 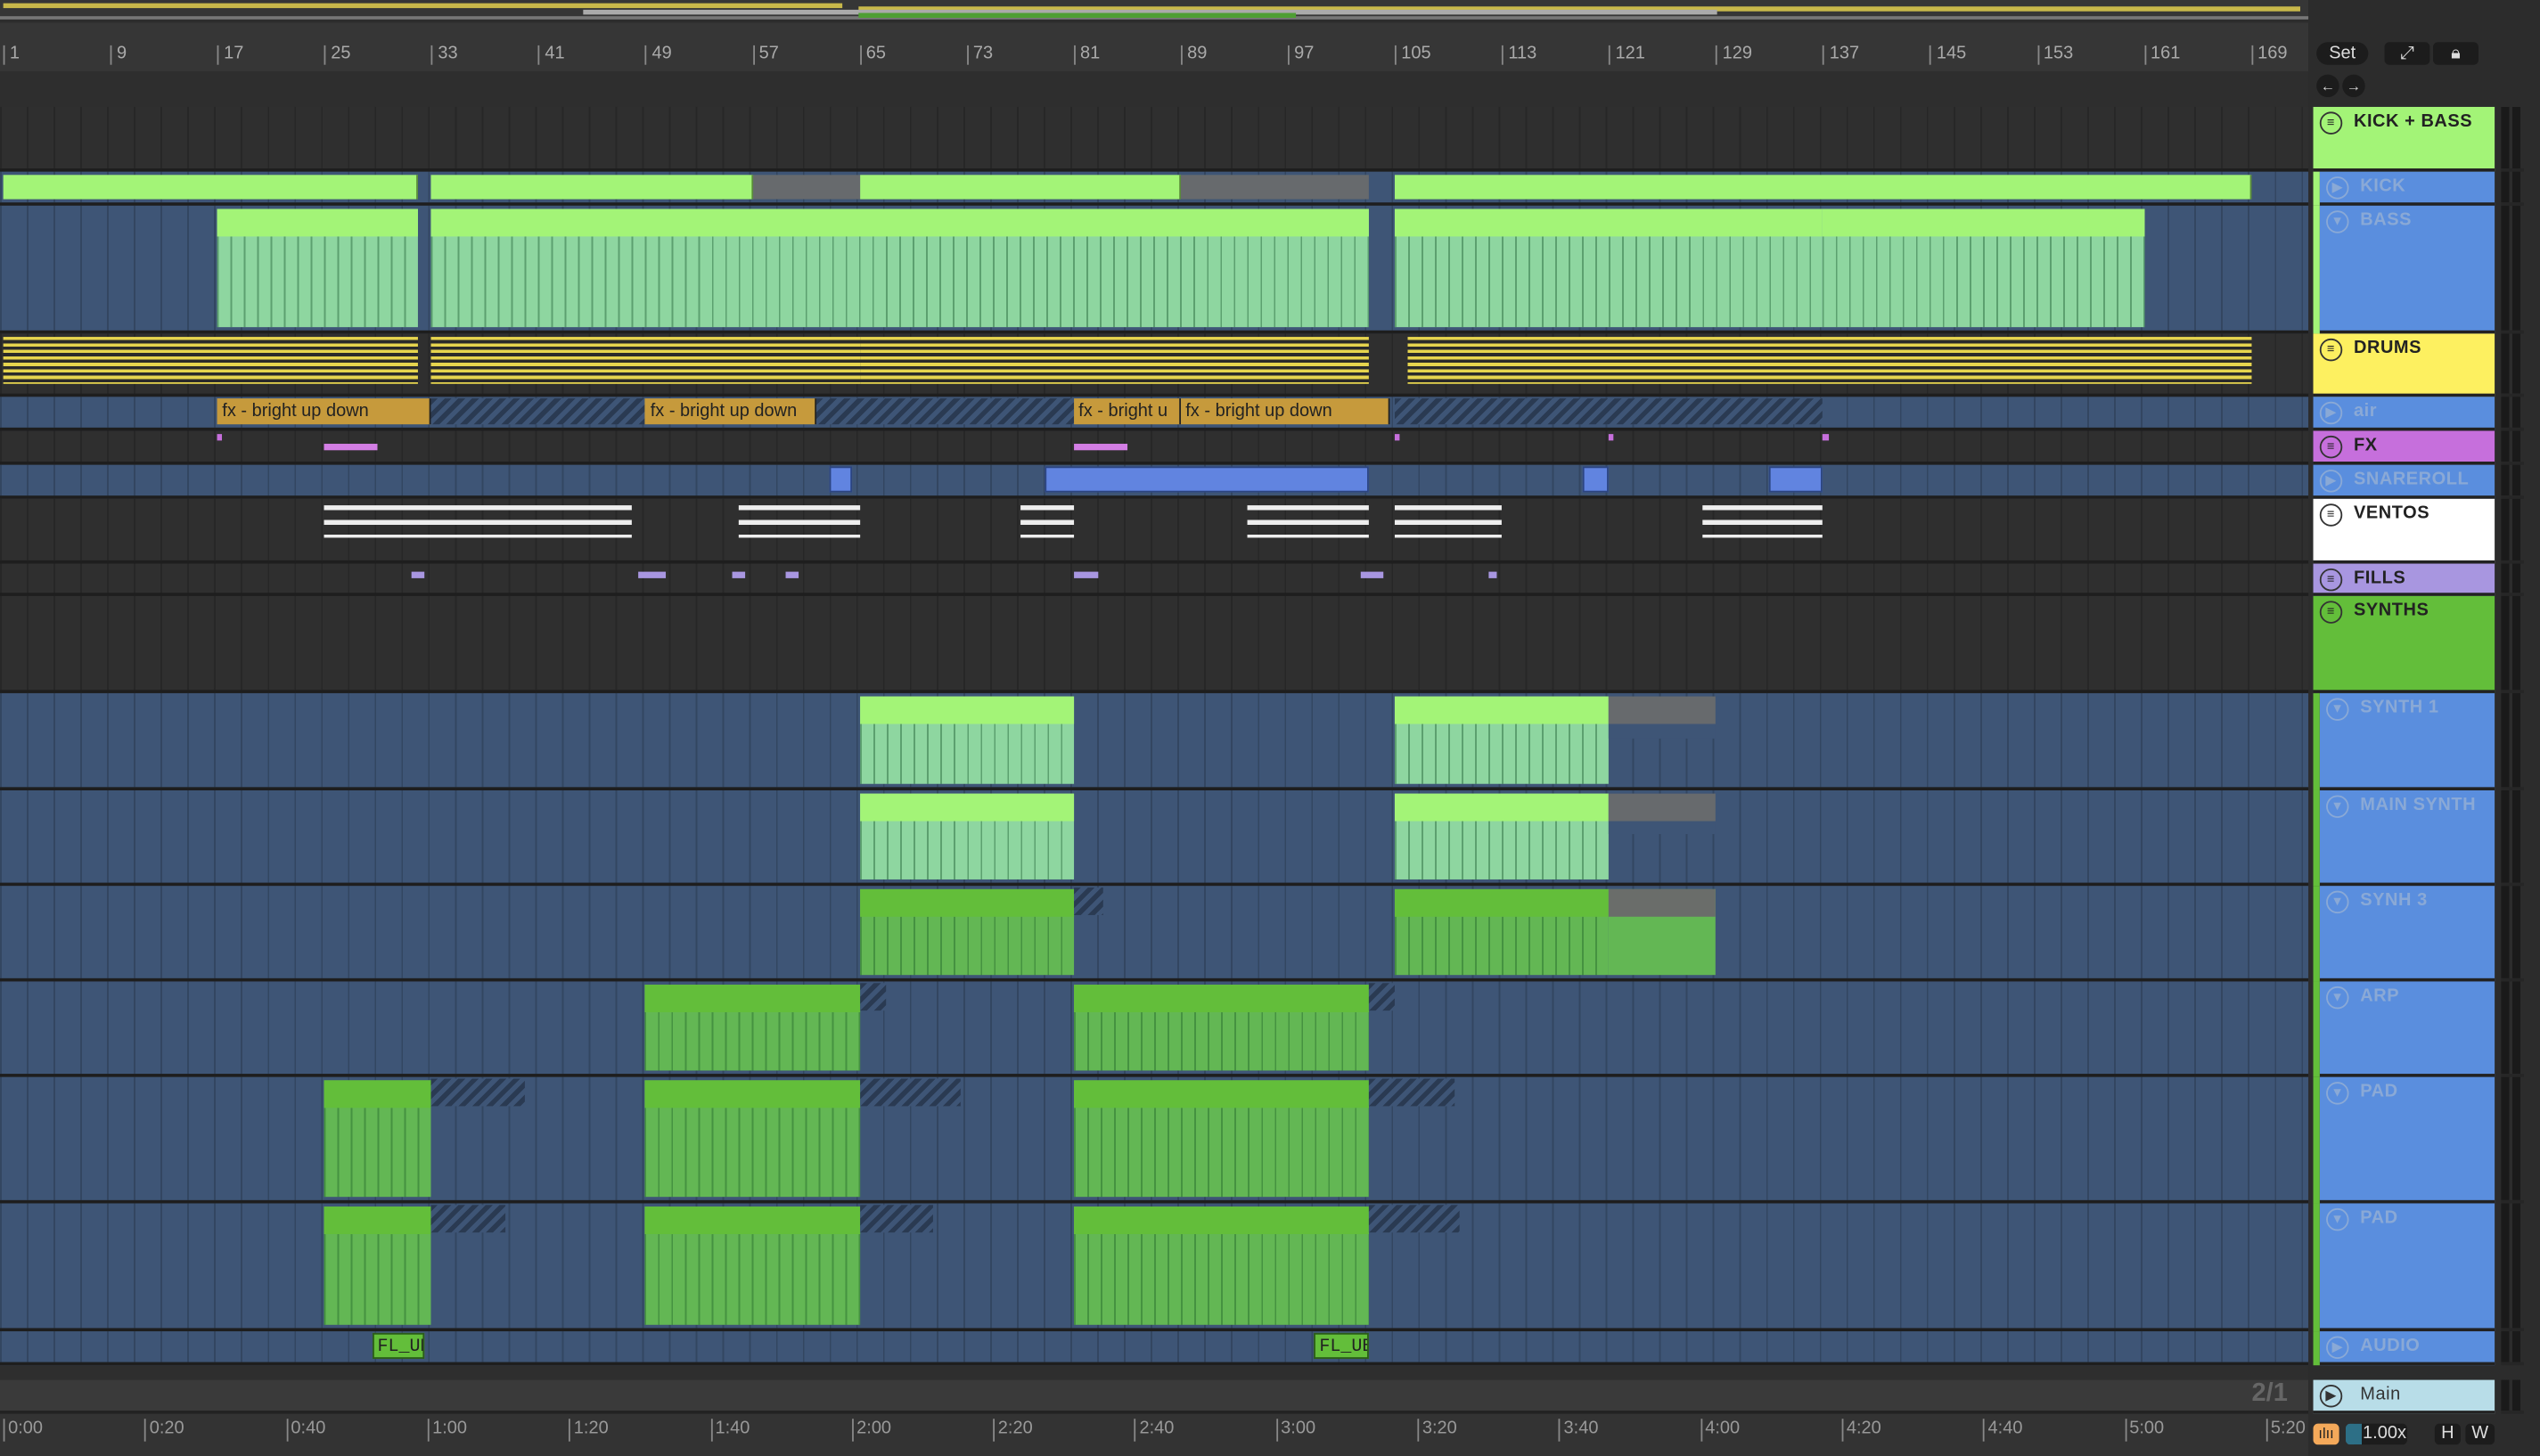 What do you see at coordinates (2407, 1029) in the screenshot?
I see `track-header-arp: ▼ ARP` at bounding box center [2407, 1029].